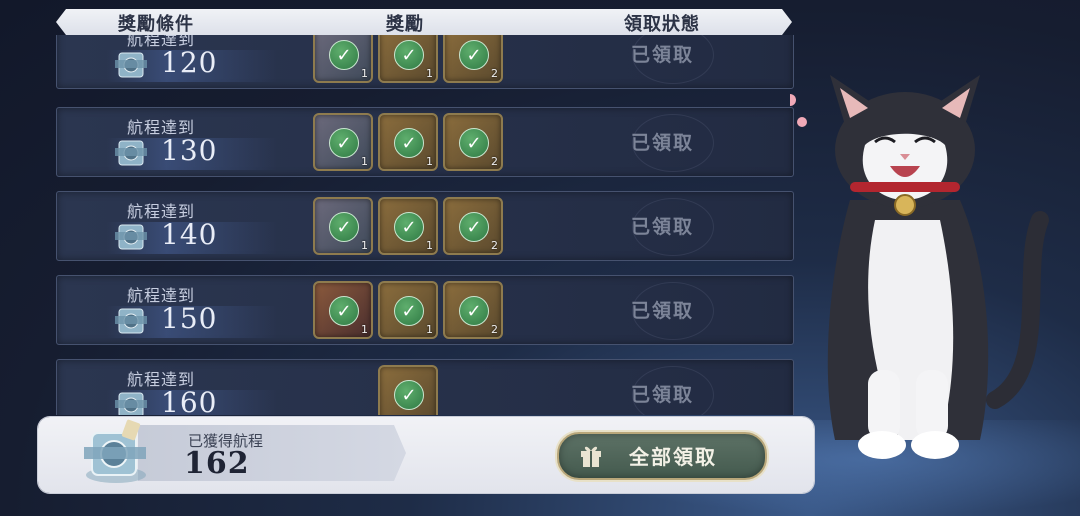  I want to click on reward-row: 航程達到 160 ✓ 已領取, so click(425, 387).